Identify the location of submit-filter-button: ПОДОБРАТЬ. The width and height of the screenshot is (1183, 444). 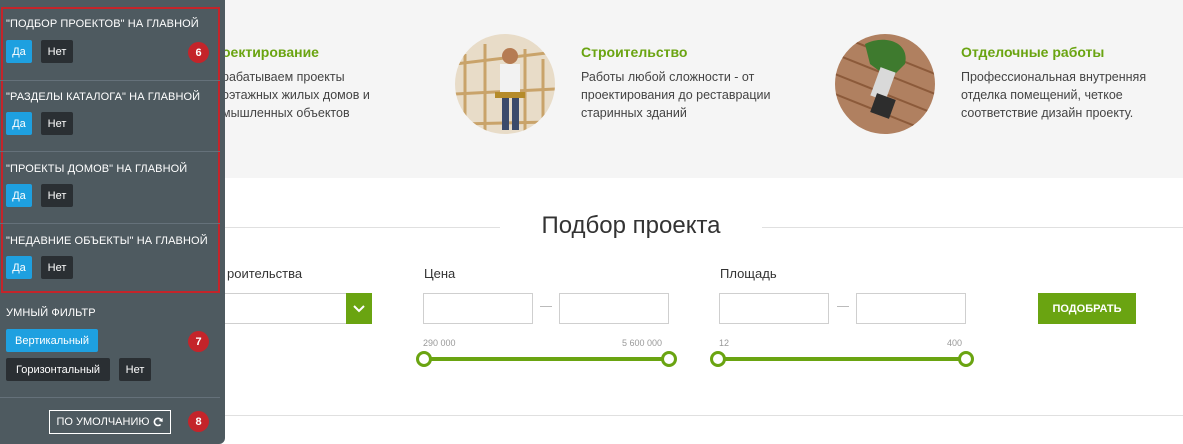
(1087, 308).